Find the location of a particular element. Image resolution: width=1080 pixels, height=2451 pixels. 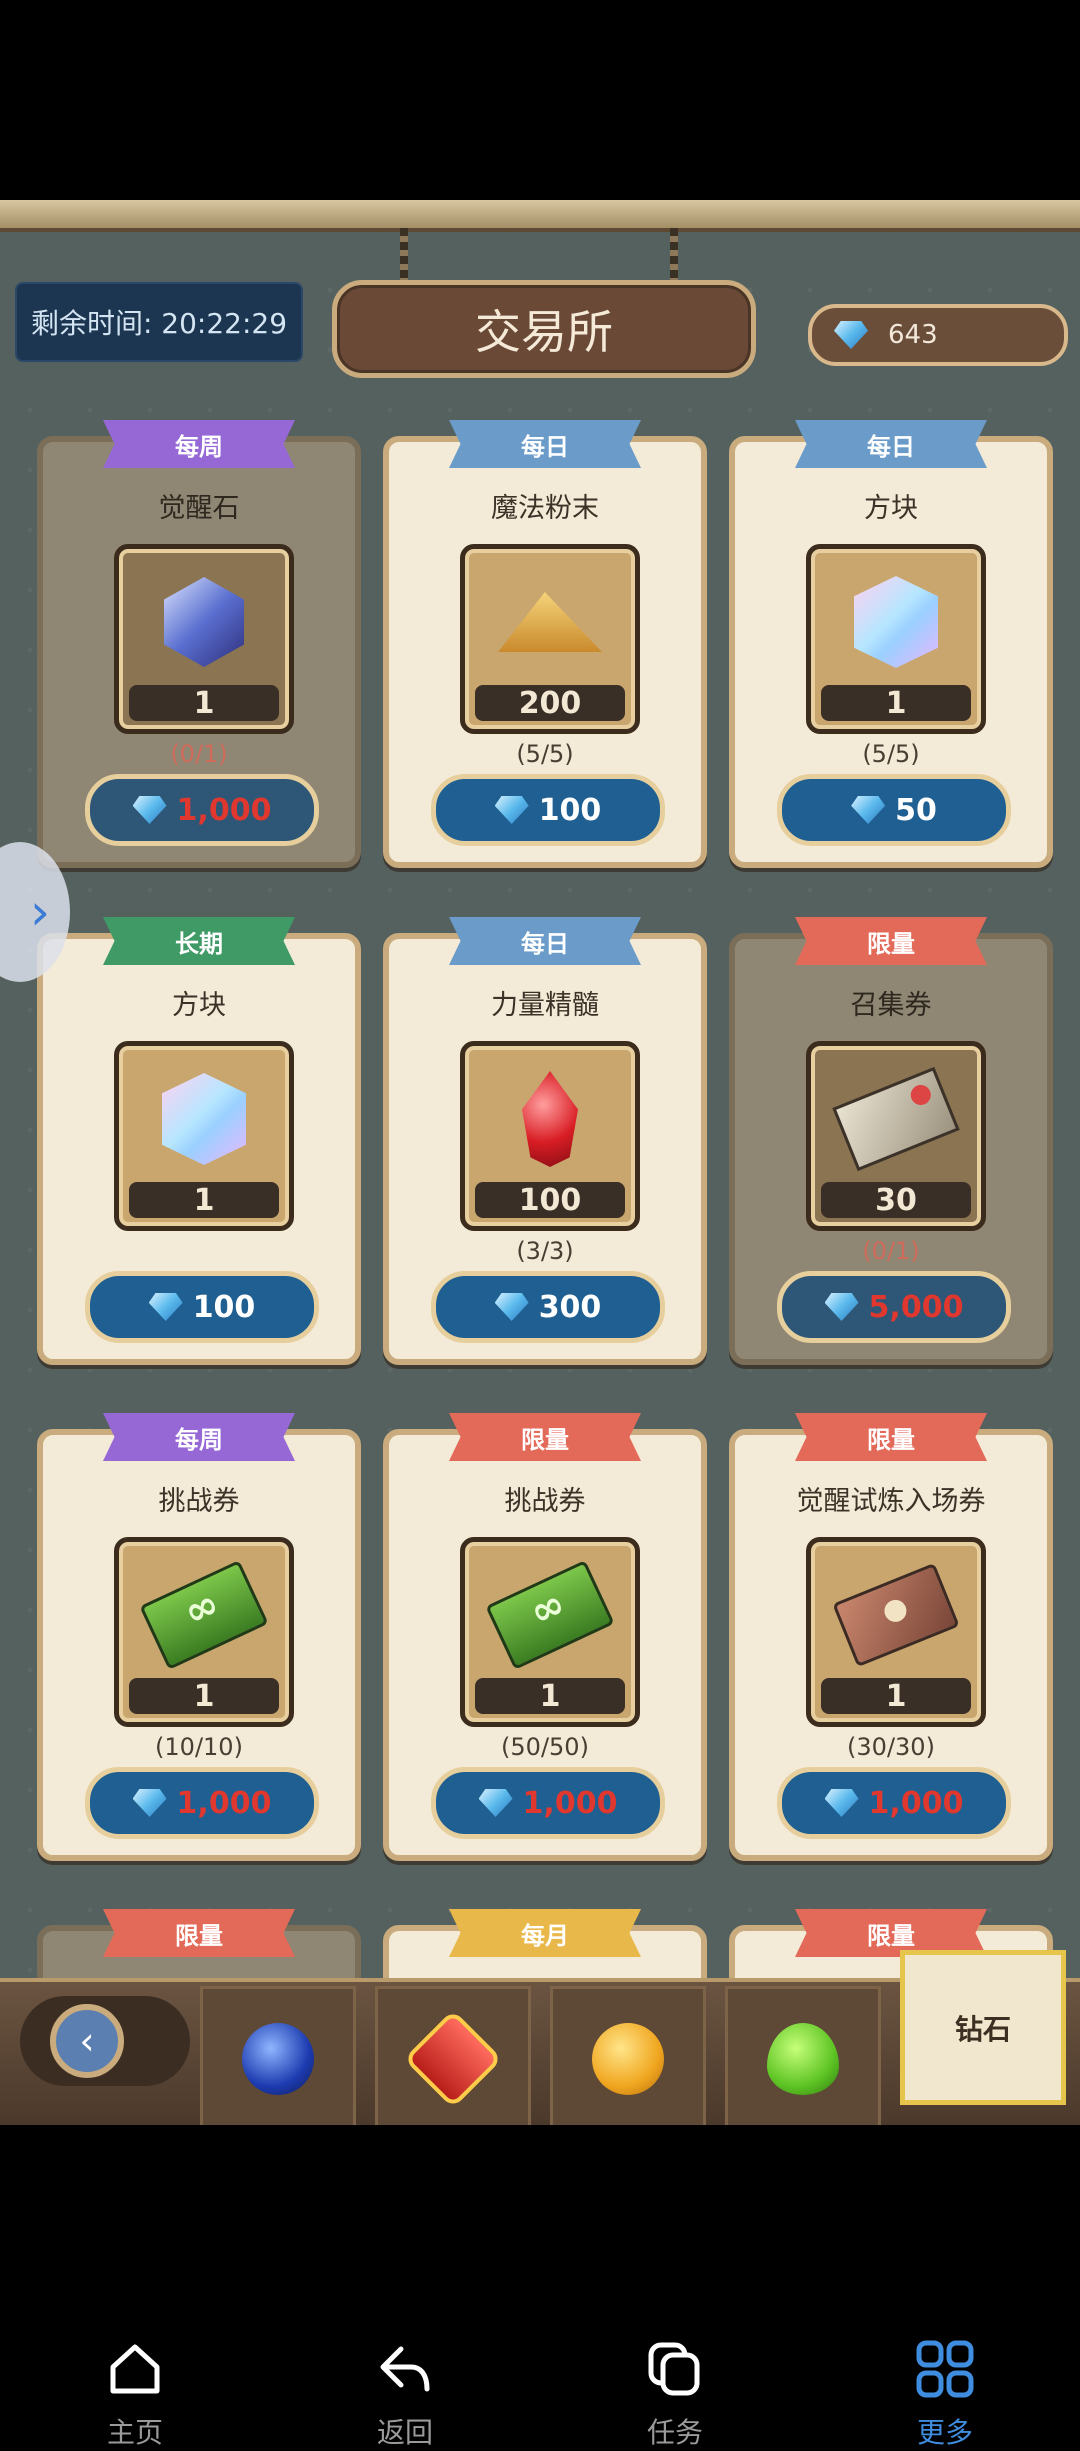

remaining-time: 剩余时间: 20:22:29 is located at coordinates (159, 322).